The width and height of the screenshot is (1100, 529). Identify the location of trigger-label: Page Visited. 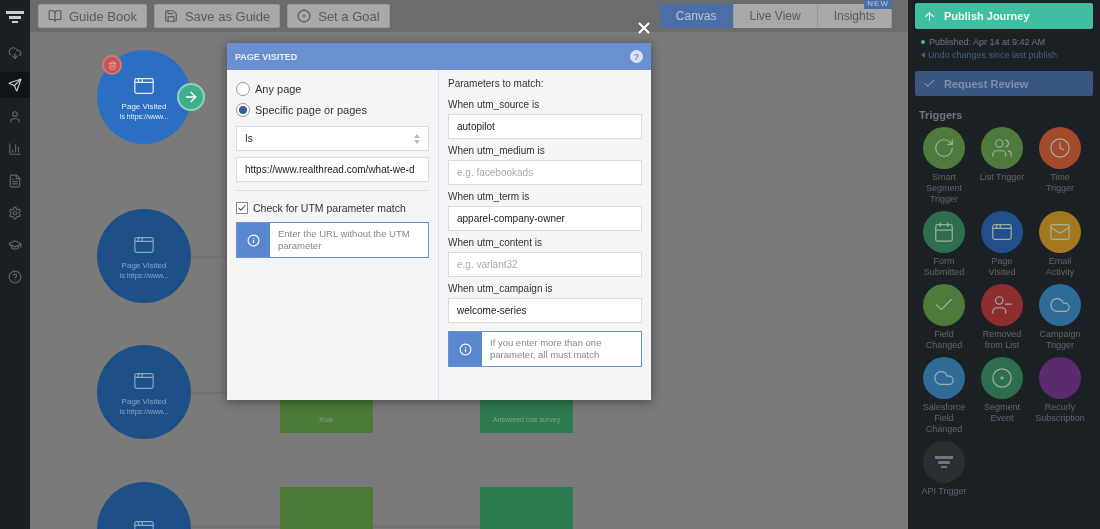
(1002, 267).